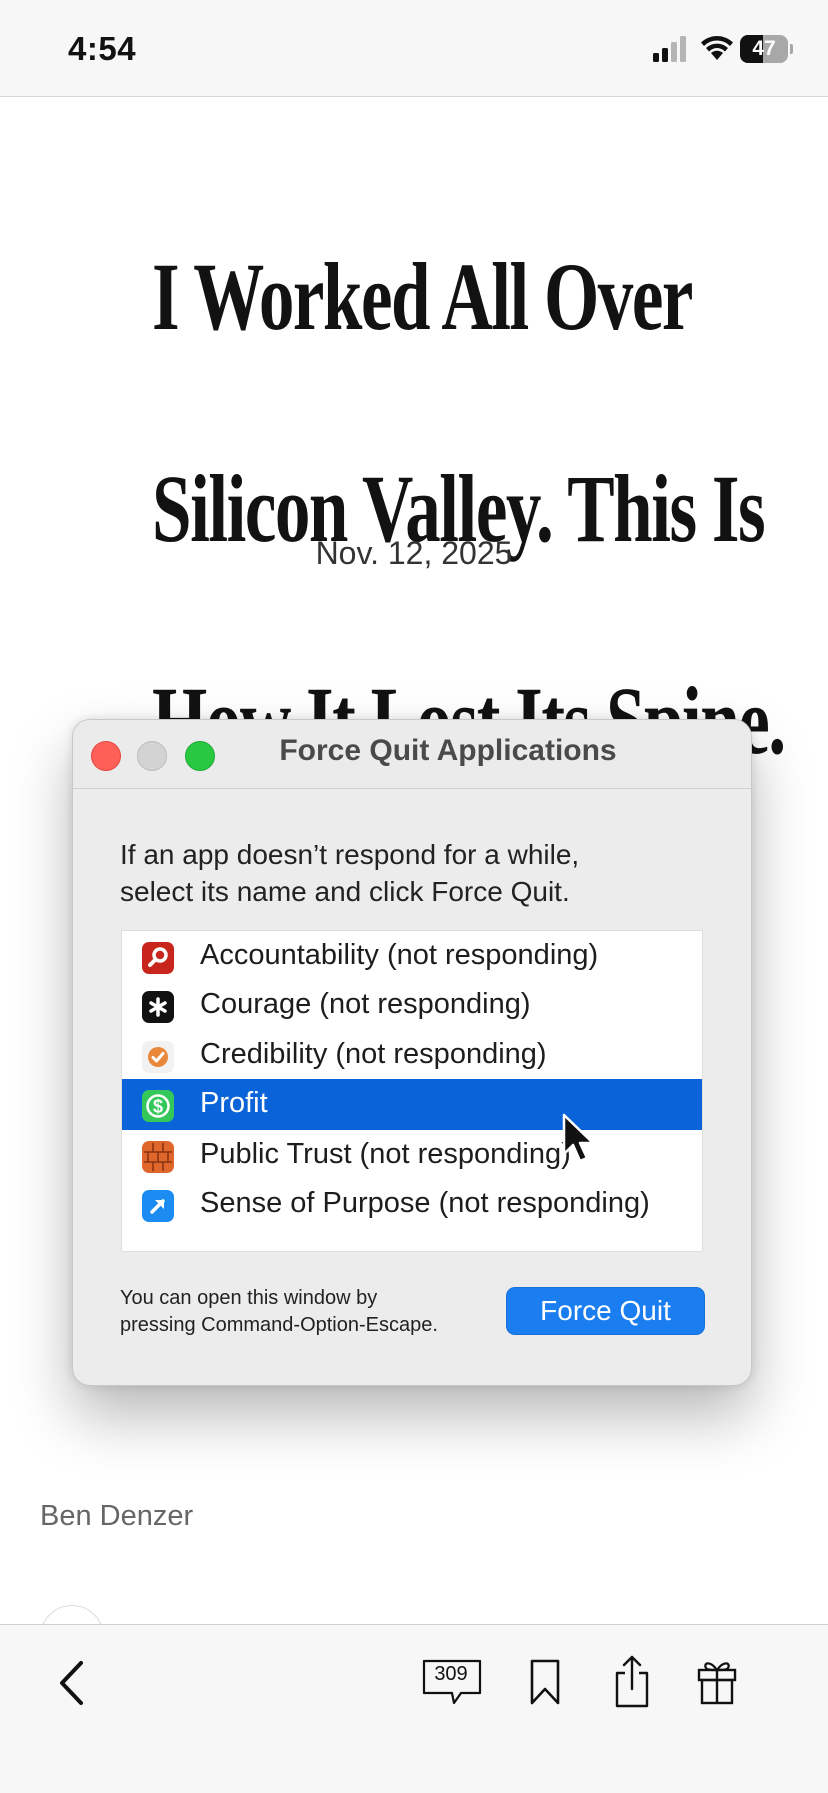  I want to click on share-icon, so click(632, 1681).